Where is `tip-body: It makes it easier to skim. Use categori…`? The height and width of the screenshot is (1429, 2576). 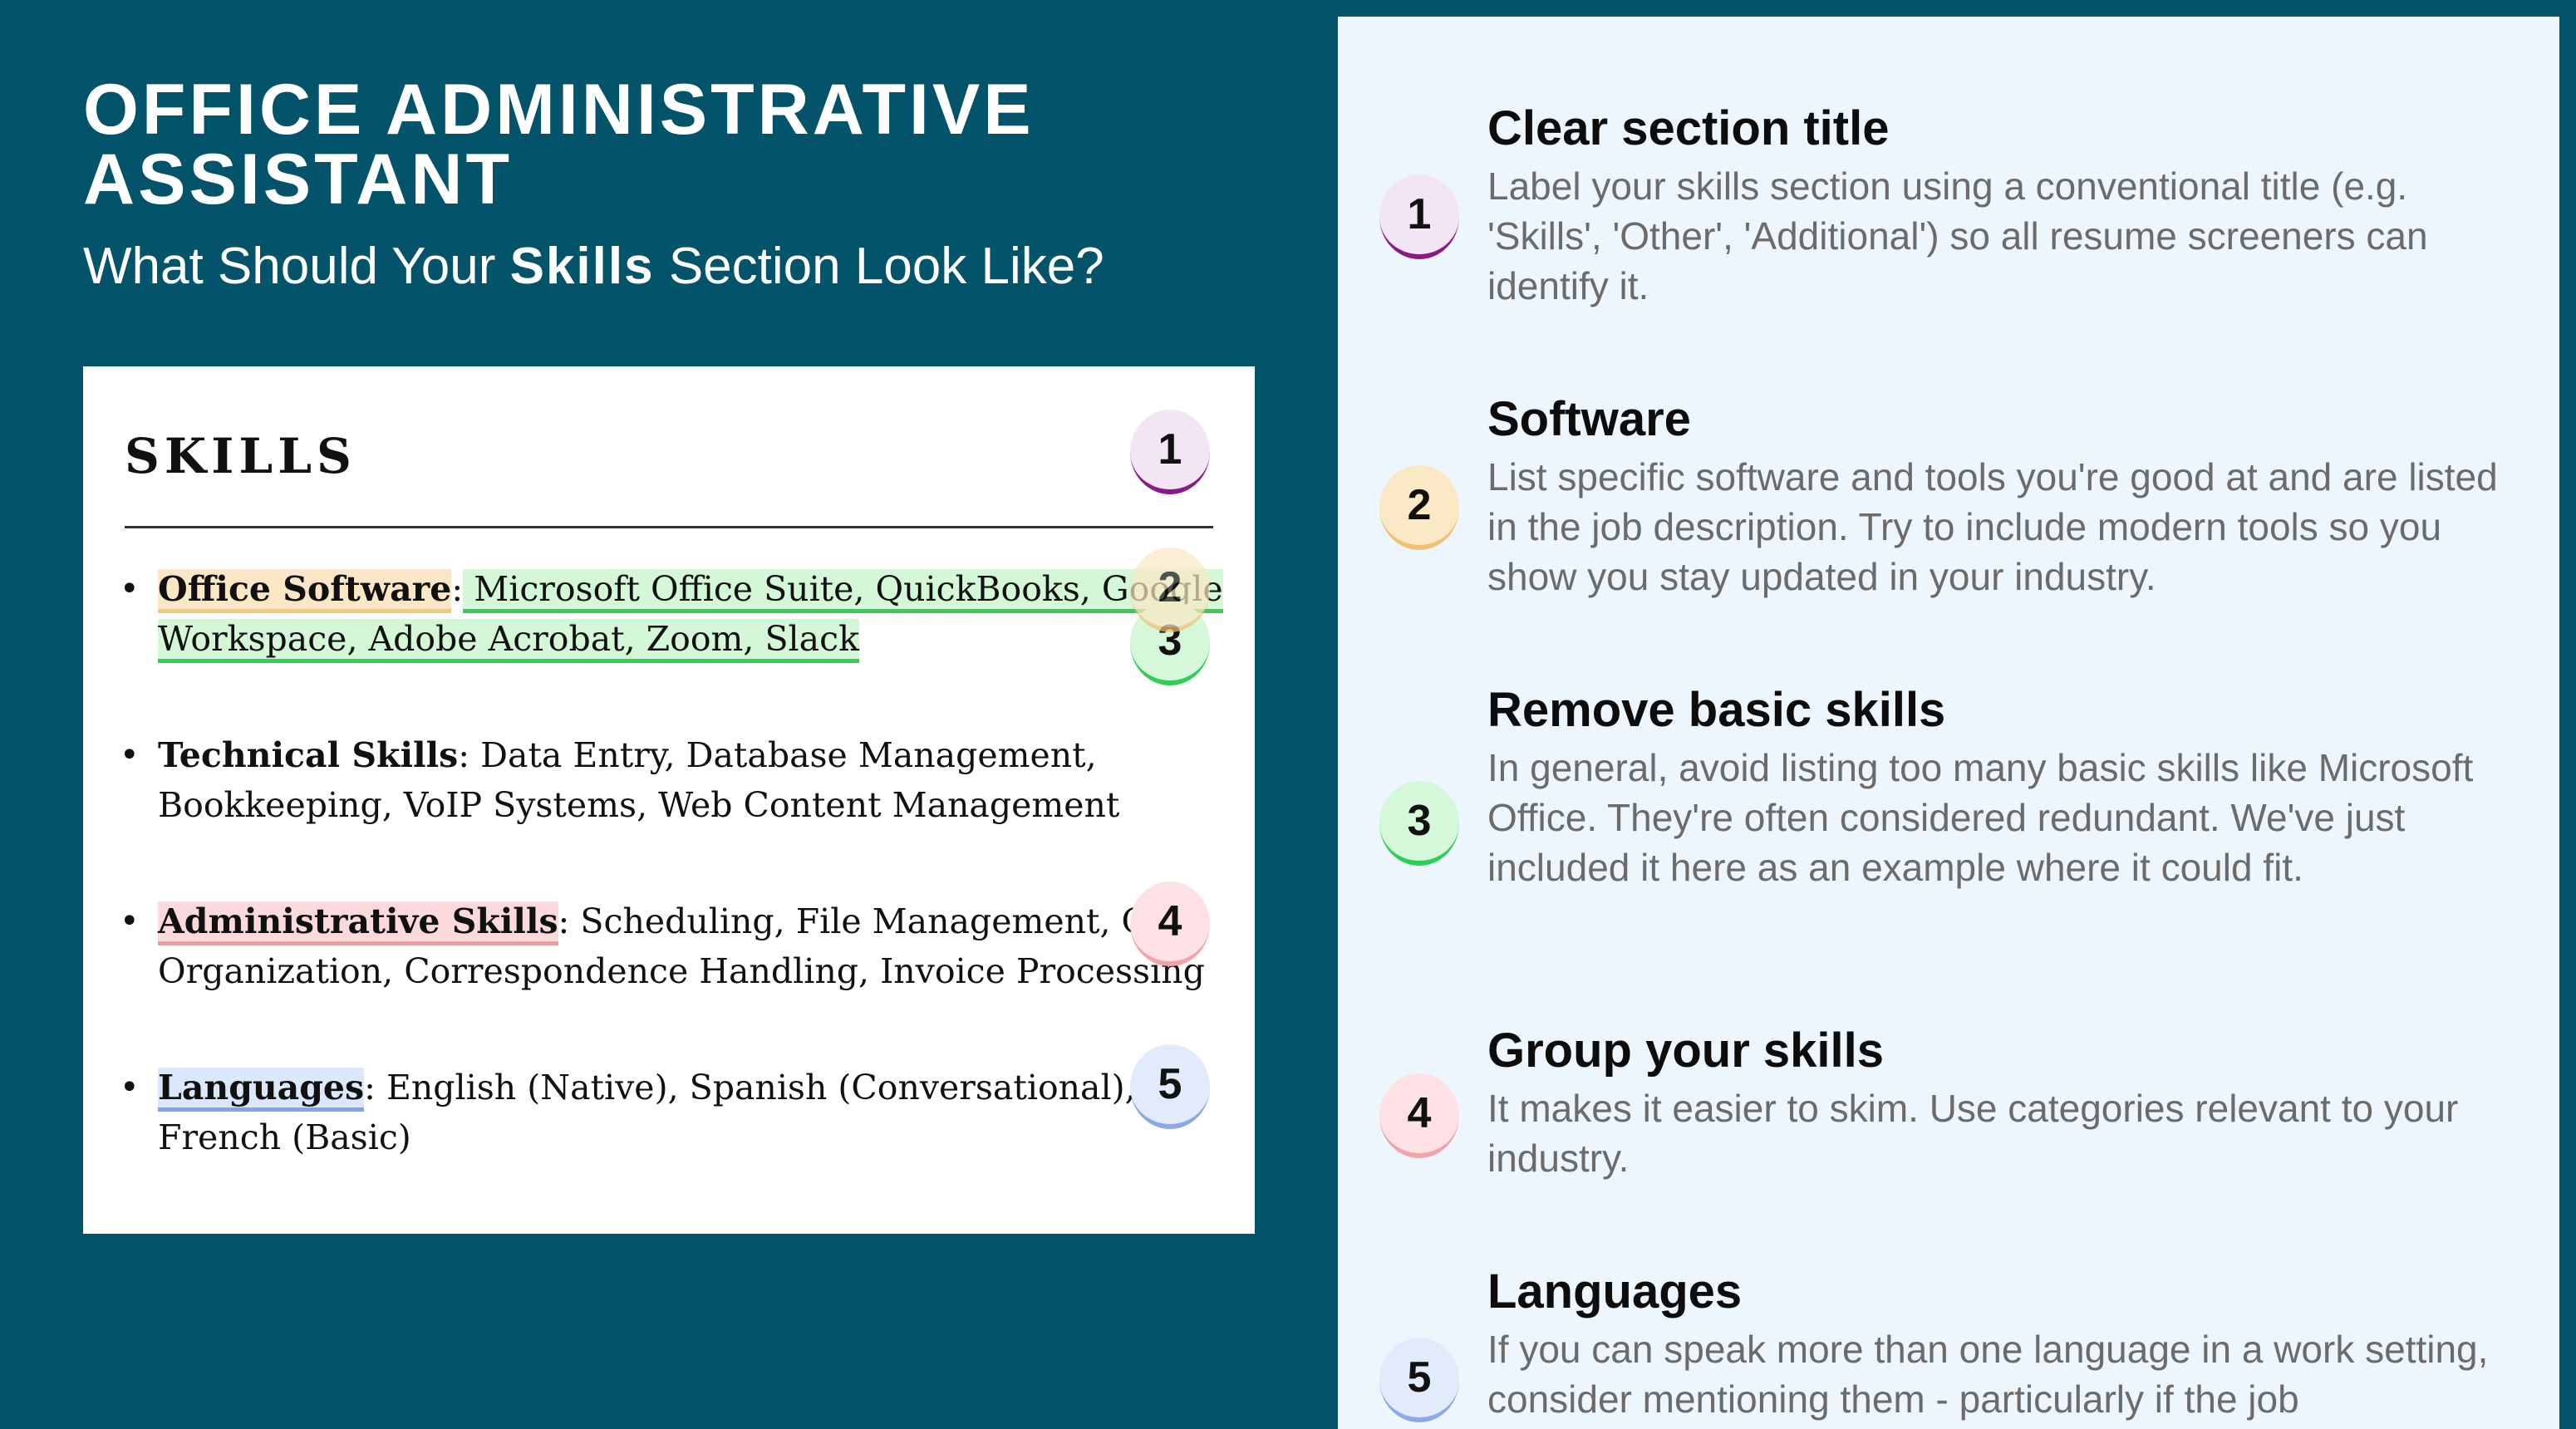 tip-body: It makes it easier to skim. Use categori… is located at coordinates (1973, 1133).